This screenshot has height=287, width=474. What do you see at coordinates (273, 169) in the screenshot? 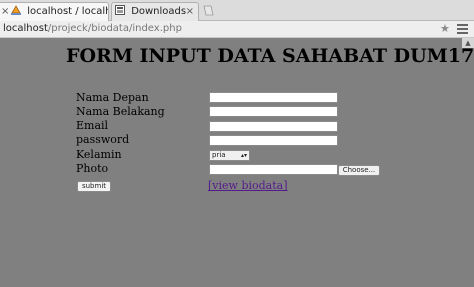
I see `photo-filename-field` at bounding box center [273, 169].